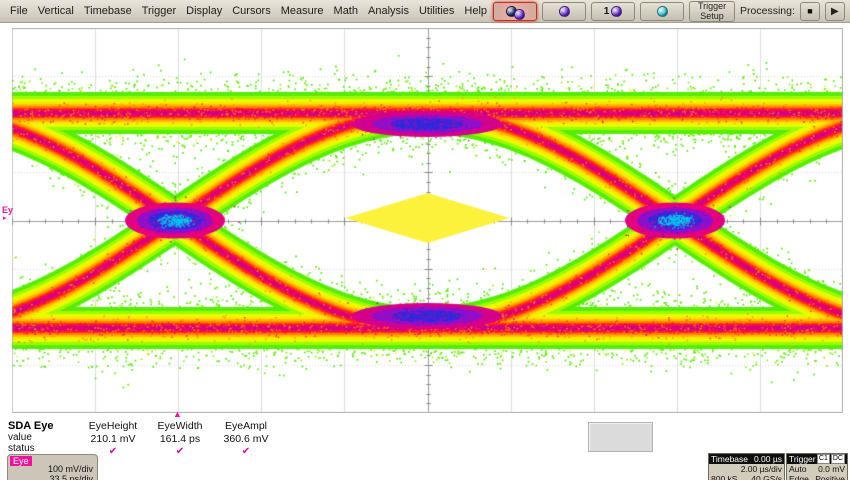  What do you see at coordinates (7, 210) in the screenshot?
I see `eye-trace-label: Ey` at bounding box center [7, 210].